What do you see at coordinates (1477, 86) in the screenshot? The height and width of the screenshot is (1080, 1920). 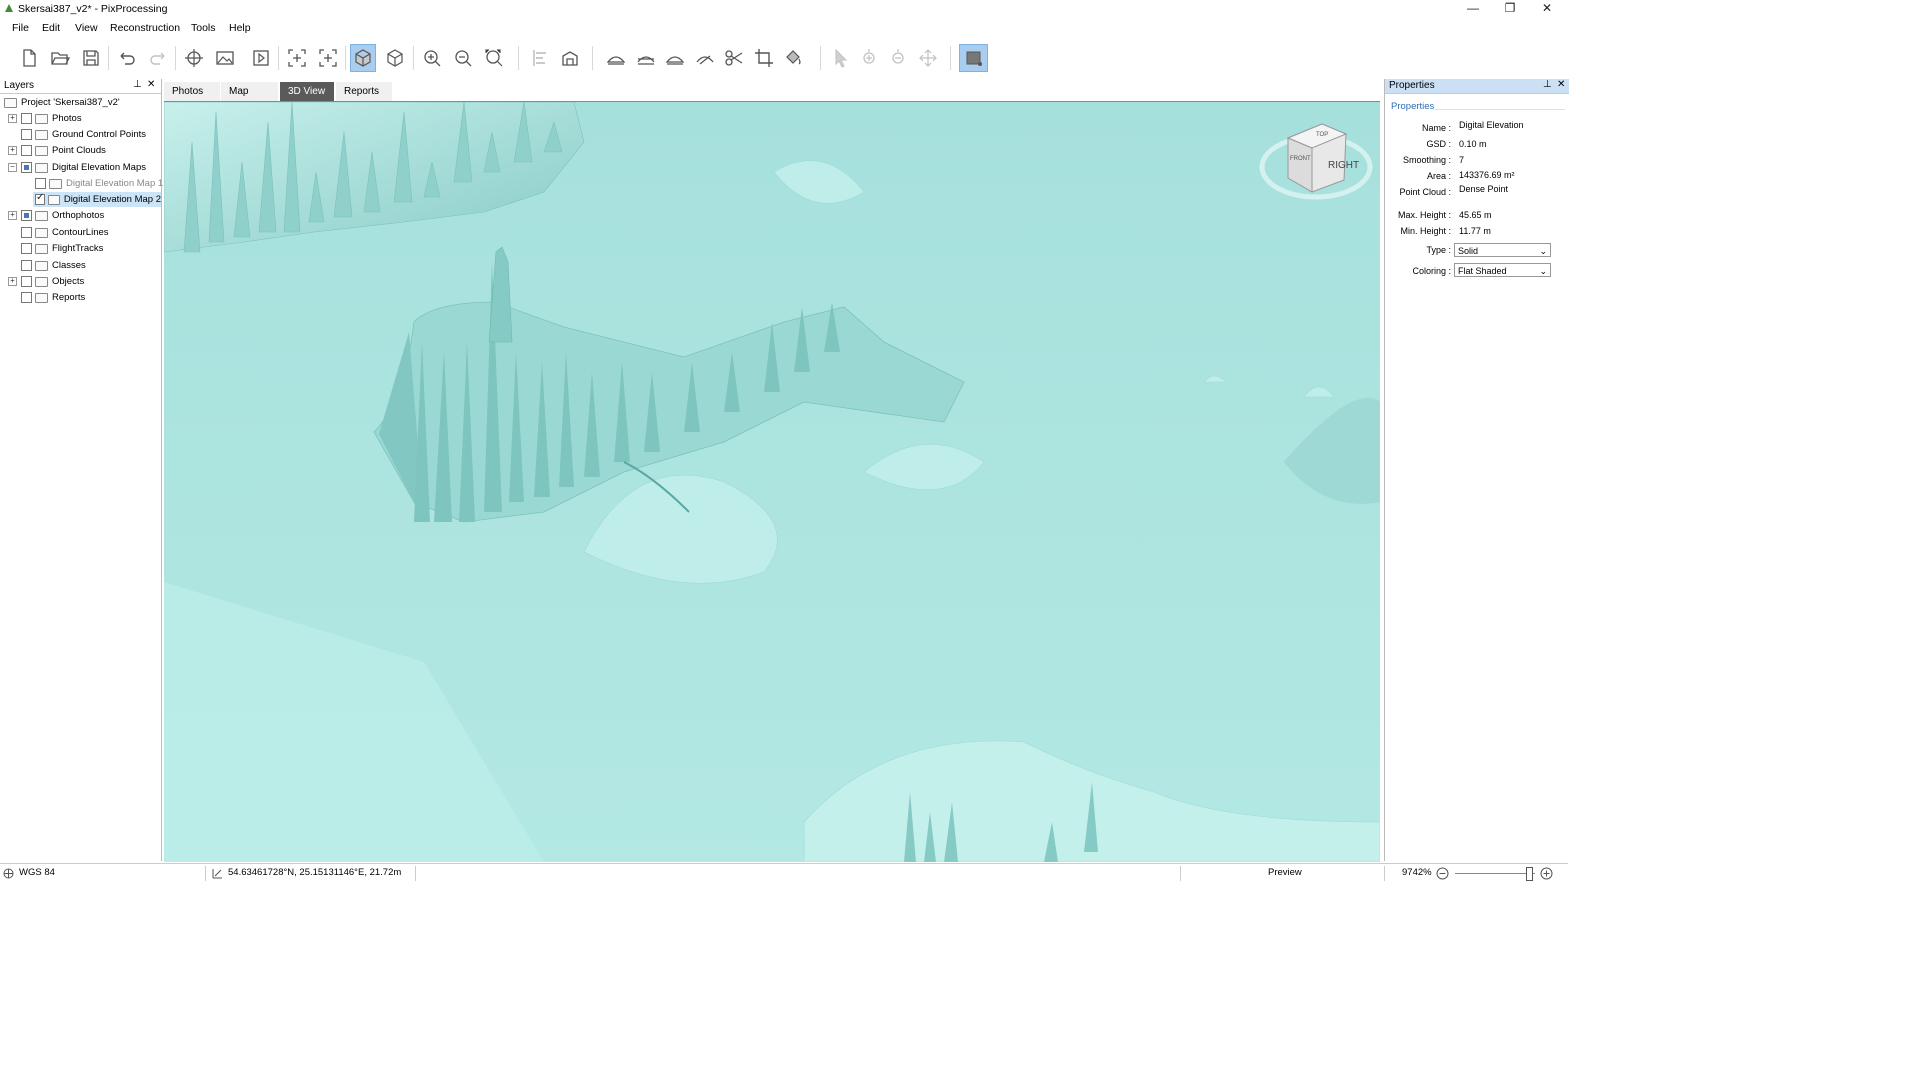 I see `properties-panel-header: Properties ⊥ ✕` at bounding box center [1477, 86].